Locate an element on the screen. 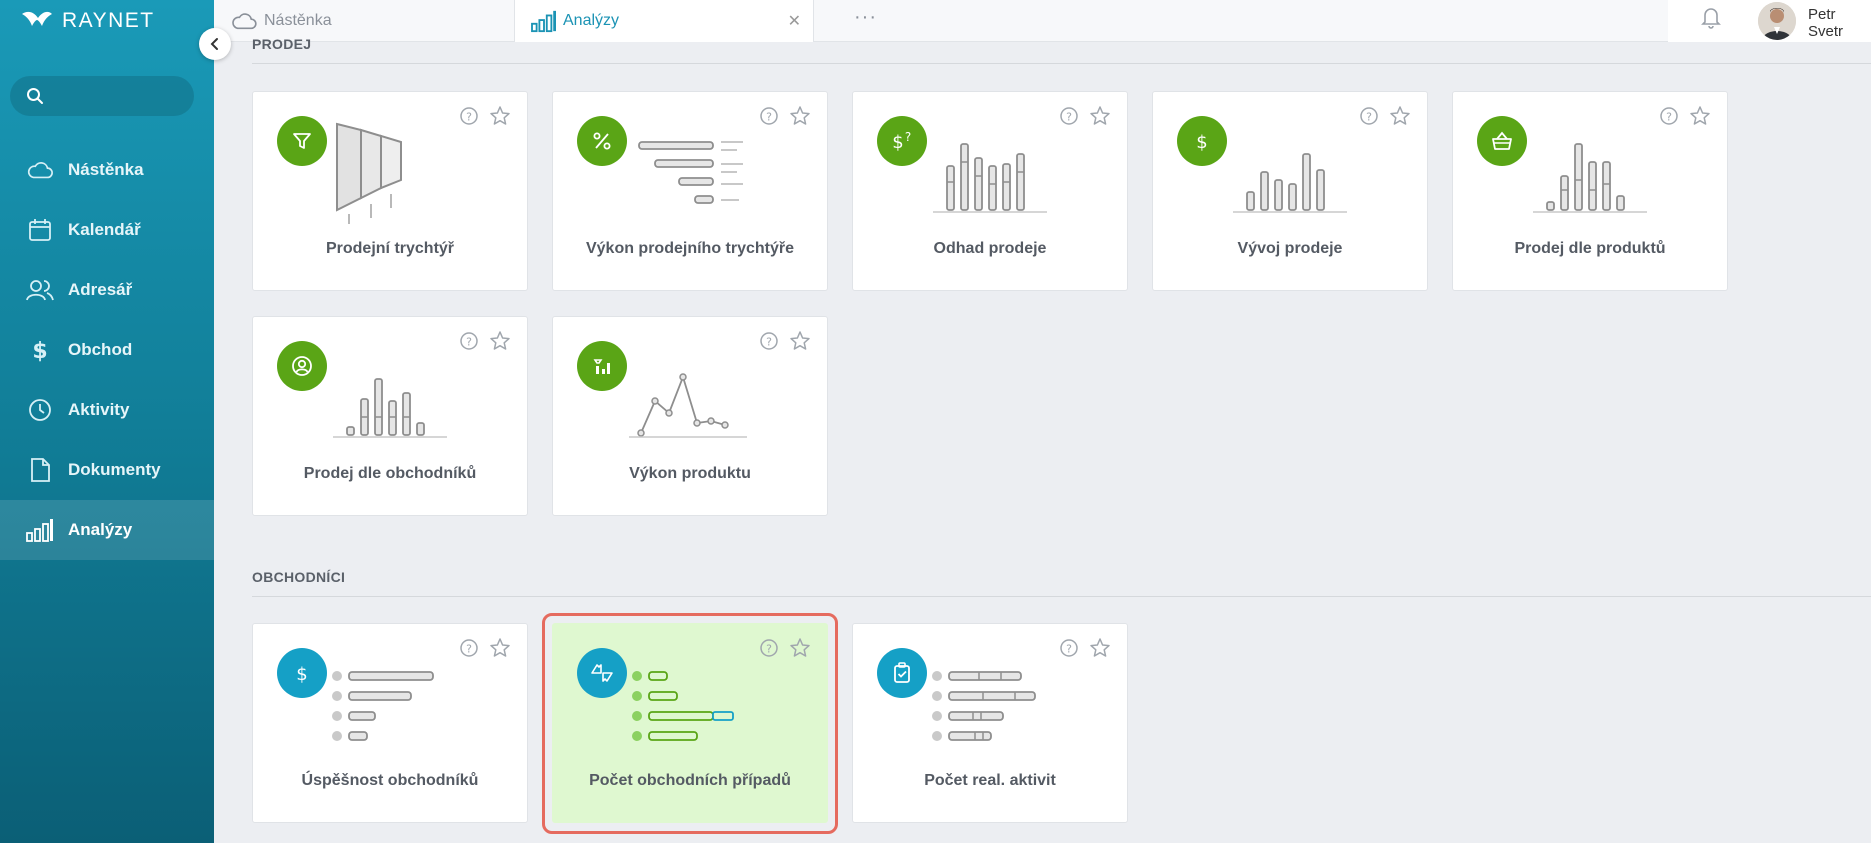  card-label: Výkon produktu is located at coordinates (690, 473).